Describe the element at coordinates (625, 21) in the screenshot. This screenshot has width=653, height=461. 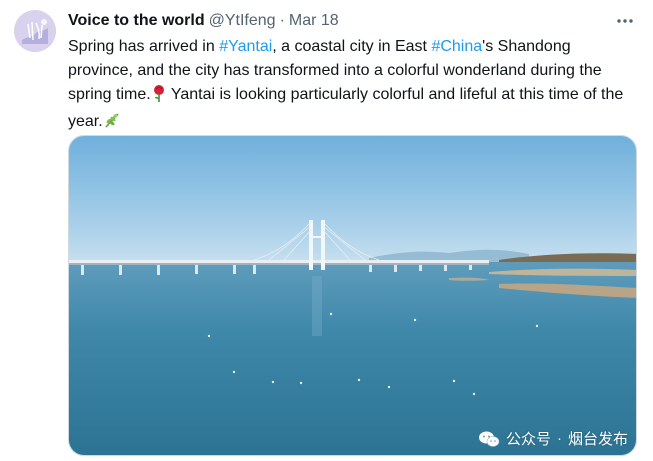
I see `more-options-icon` at that location.